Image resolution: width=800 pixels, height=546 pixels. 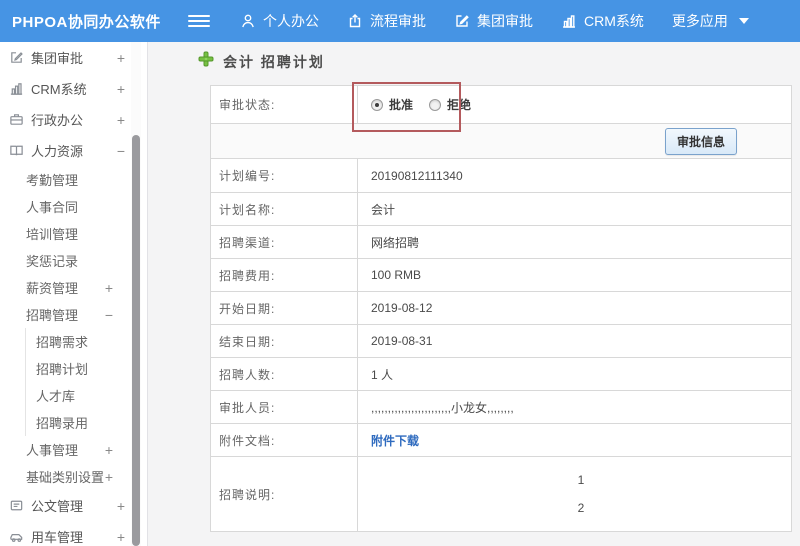 What do you see at coordinates (57, 537) in the screenshot?
I see `sidebar-item-label: 用车管理` at bounding box center [57, 537].